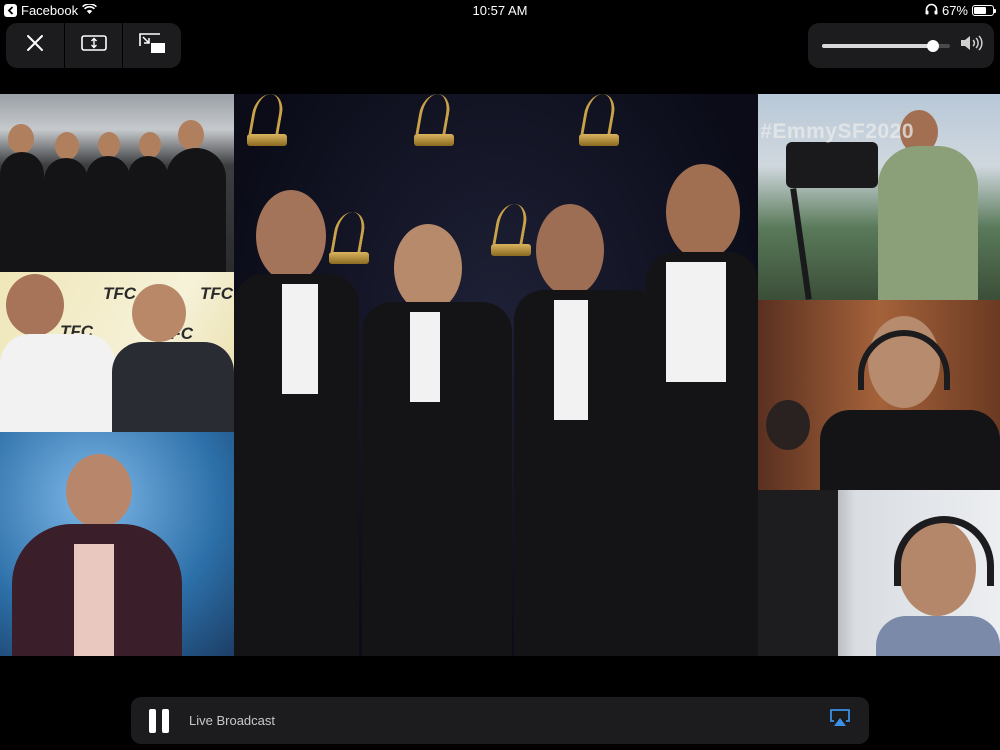 Image resolution: width=1000 pixels, height=750 pixels. Describe the element at coordinates (117, 352) in the screenshot. I see `photo-tfc-backdrop: TFC TFC TFC TFC TFC` at that location.